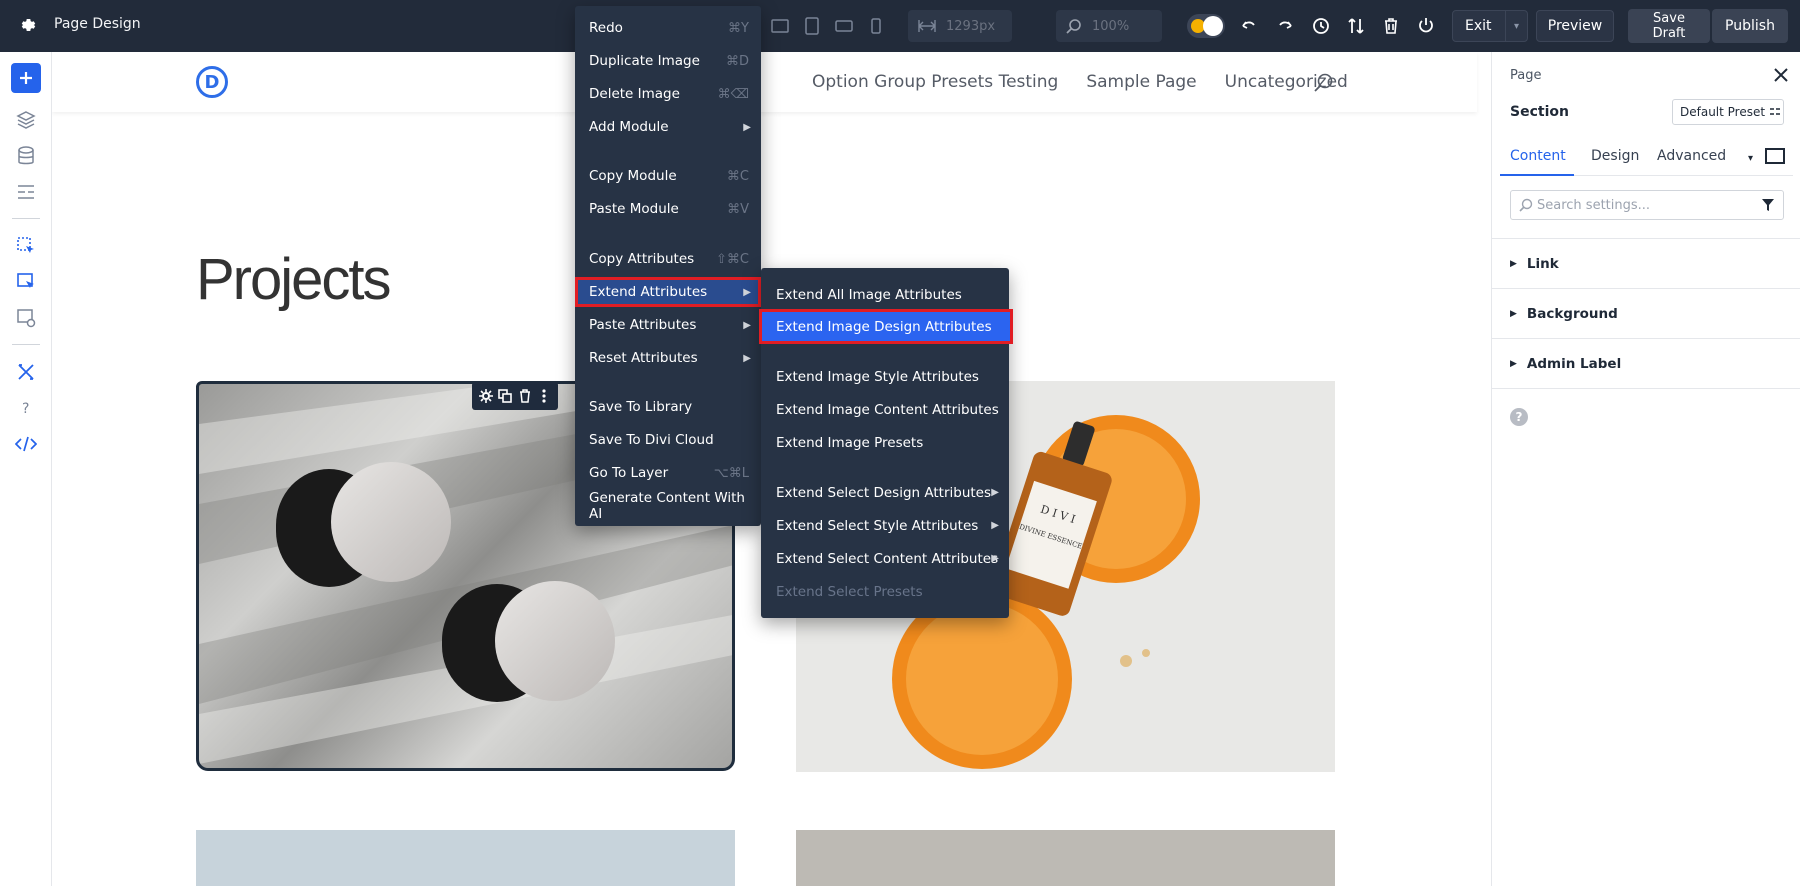  Describe the element at coordinates (1728, 112) in the screenshot. I see `preset-dropdown: Default Preset` at that location.